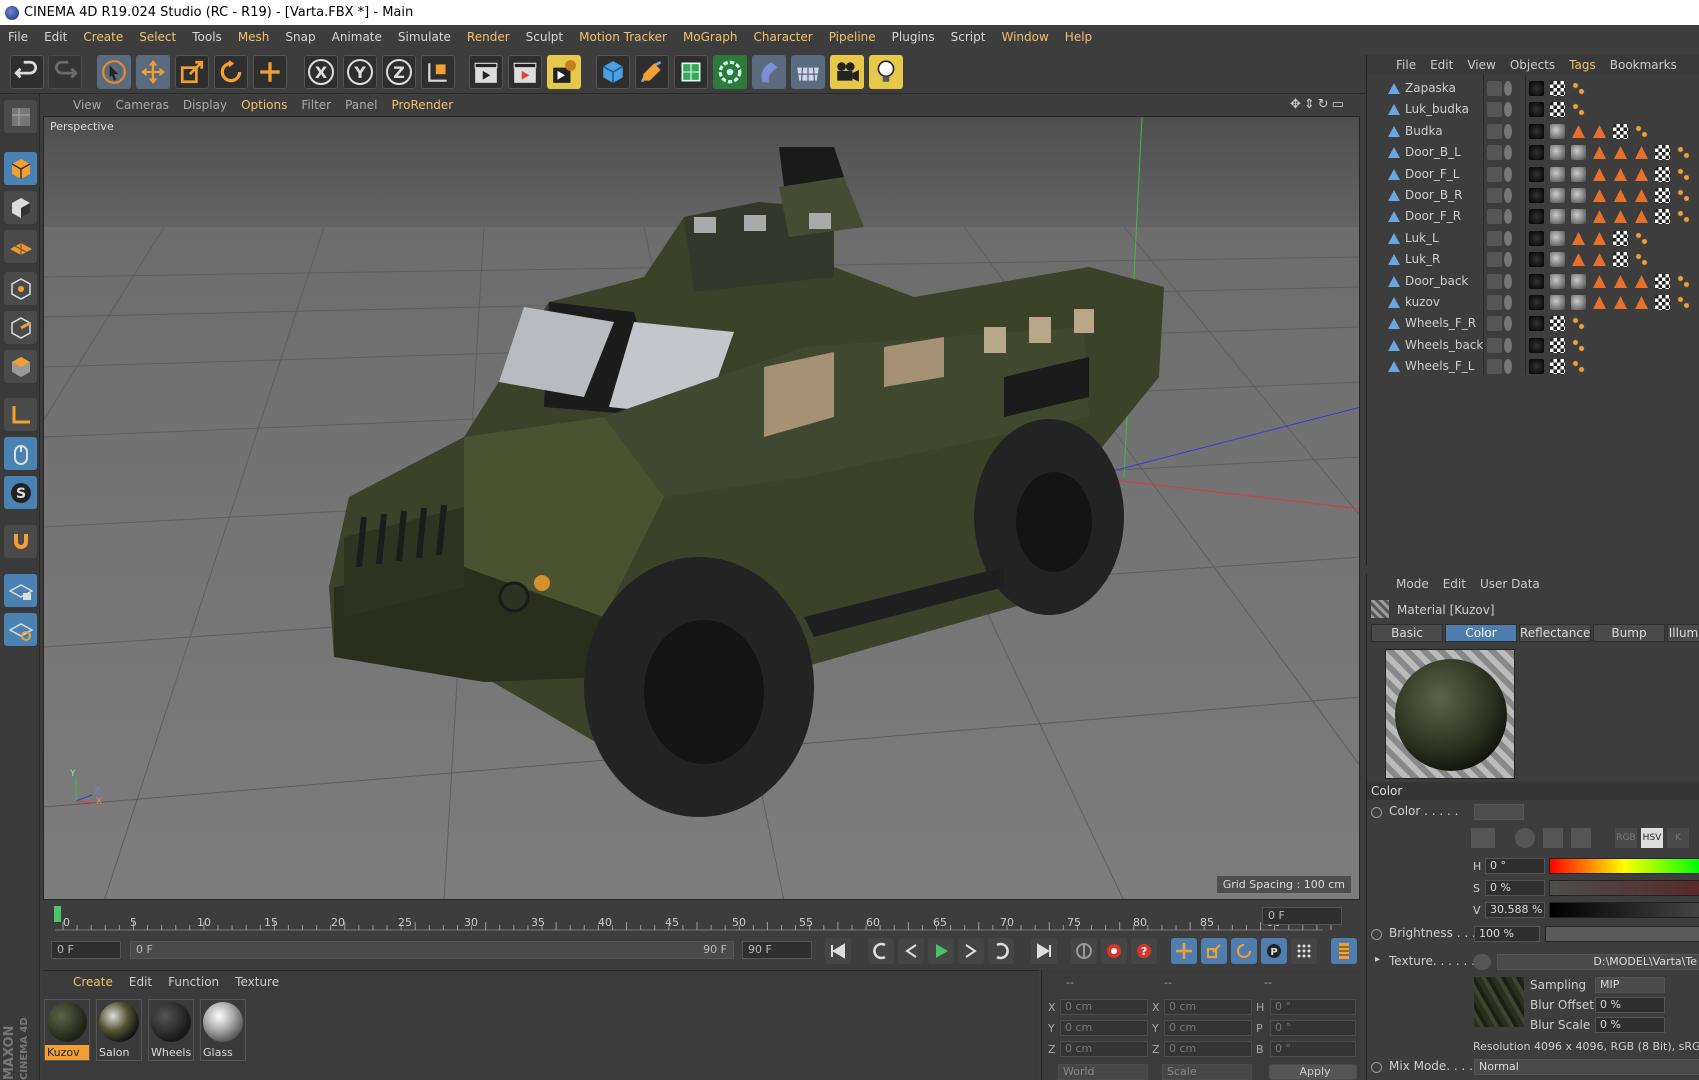 This screenshot has width=1699, height=1080. What do you see at coordinates (1582, 65) in the screenshot?
I see `object-menu-tags: Tags` at bounding box center [1582, 65].